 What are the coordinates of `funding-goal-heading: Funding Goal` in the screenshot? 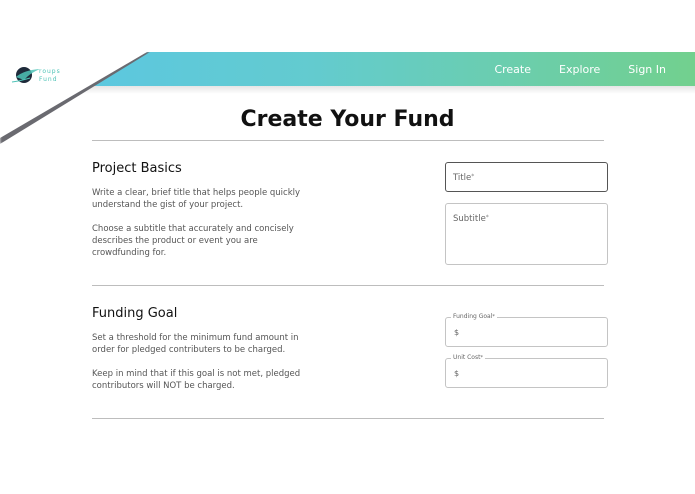 It's located at (135, 313).